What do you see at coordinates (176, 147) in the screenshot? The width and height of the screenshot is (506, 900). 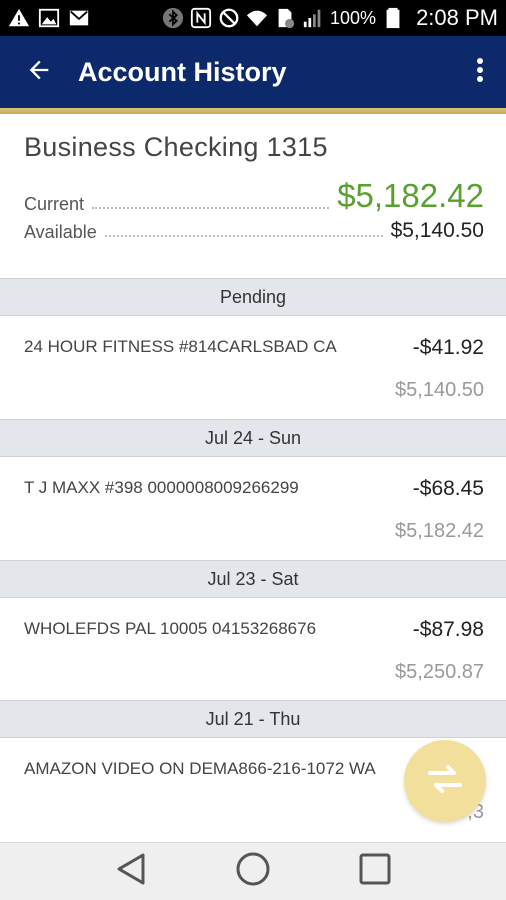 I see `account-name: Business Checking 1315` at bounding box center [176, 147].